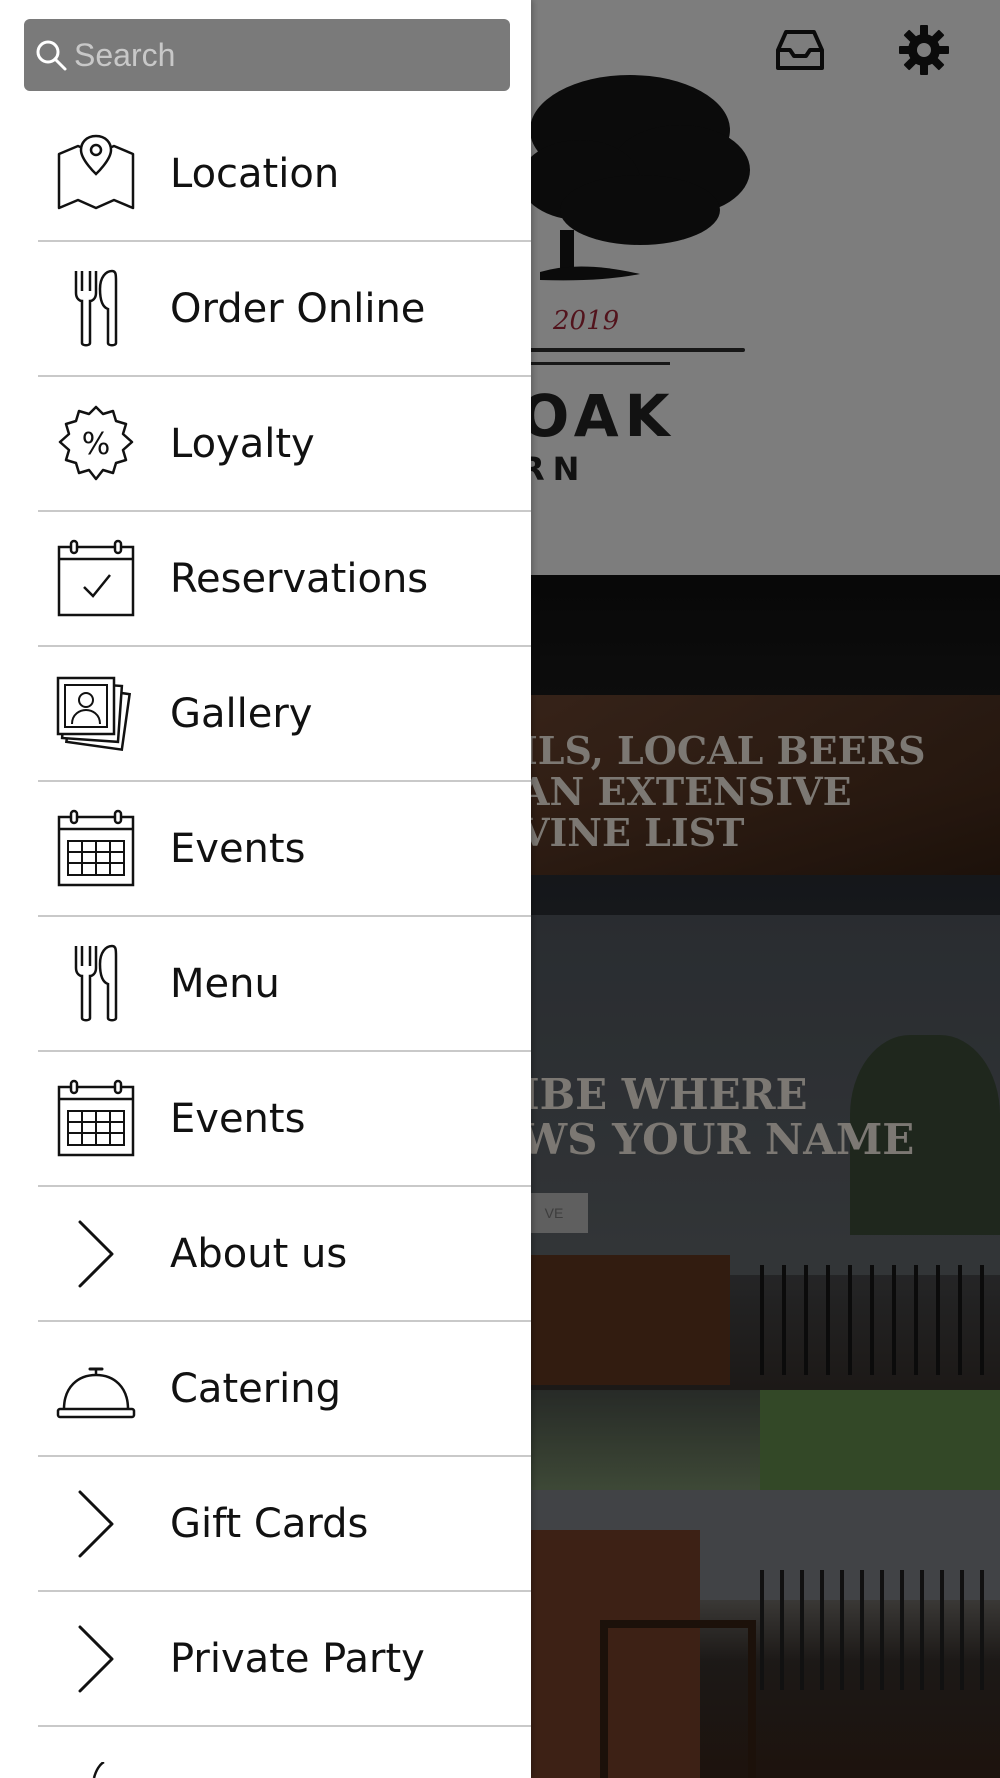 This screenshot has height=1778, width=1000. What do you see at coordinates (96, 578) in the screenshot?
I see `calendar-check-icon` at bounding box center [96, 578].